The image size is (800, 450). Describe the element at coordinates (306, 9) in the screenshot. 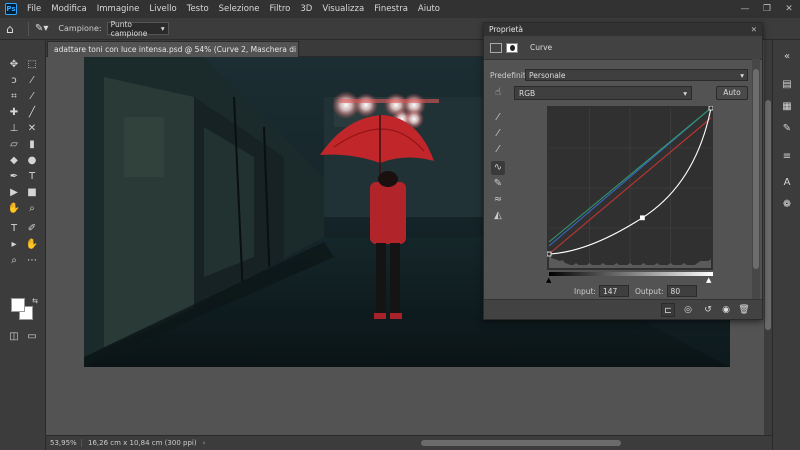

I see `menu-3d: 3D` at that location.